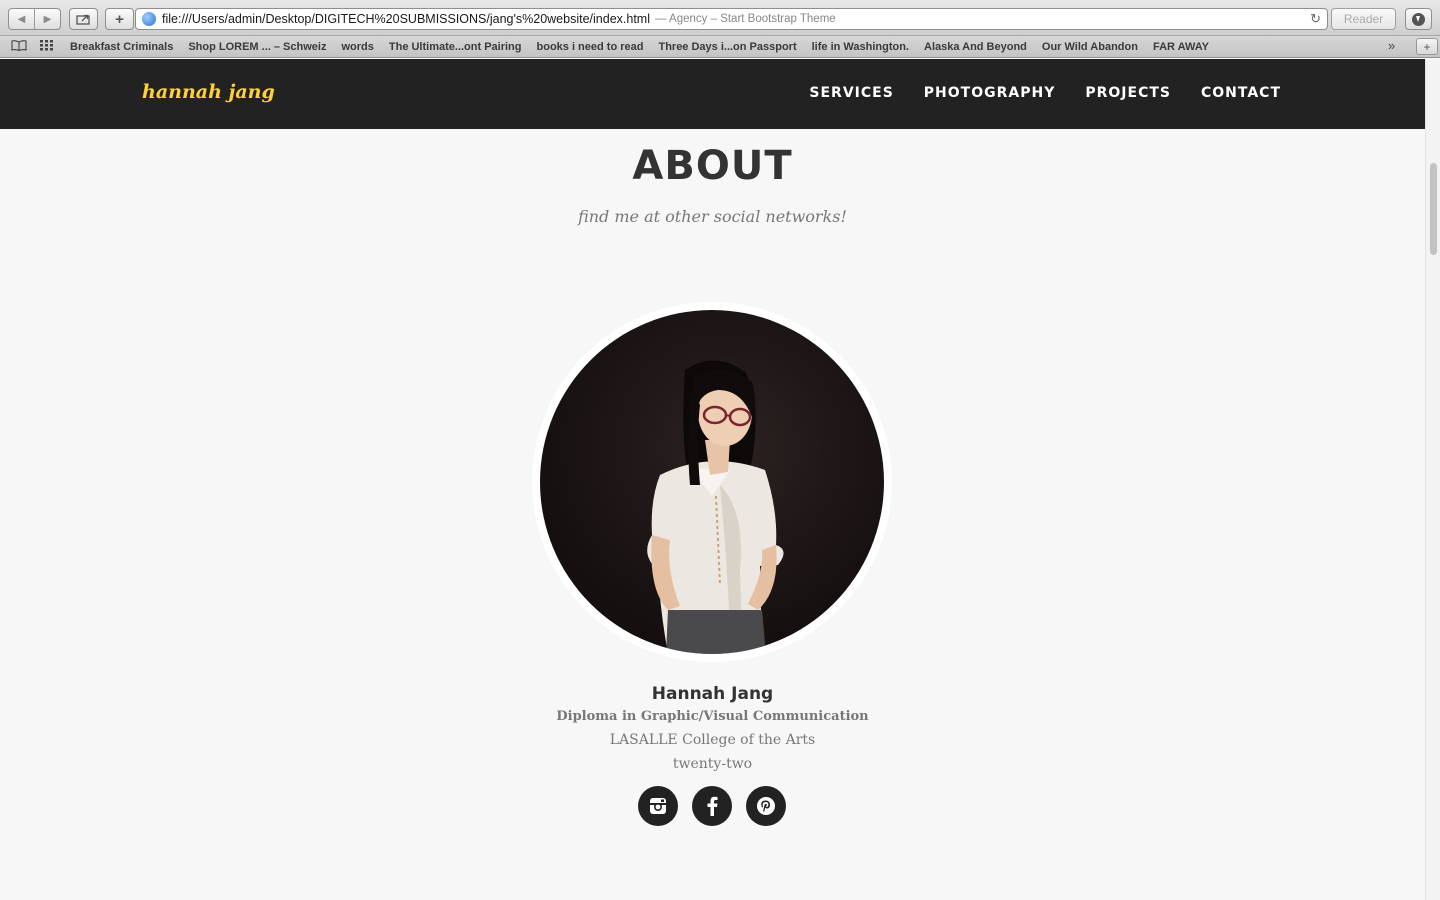 This screenshot has width=1440, height=900. I want to click on plus-icon: +, so click(119, 19).